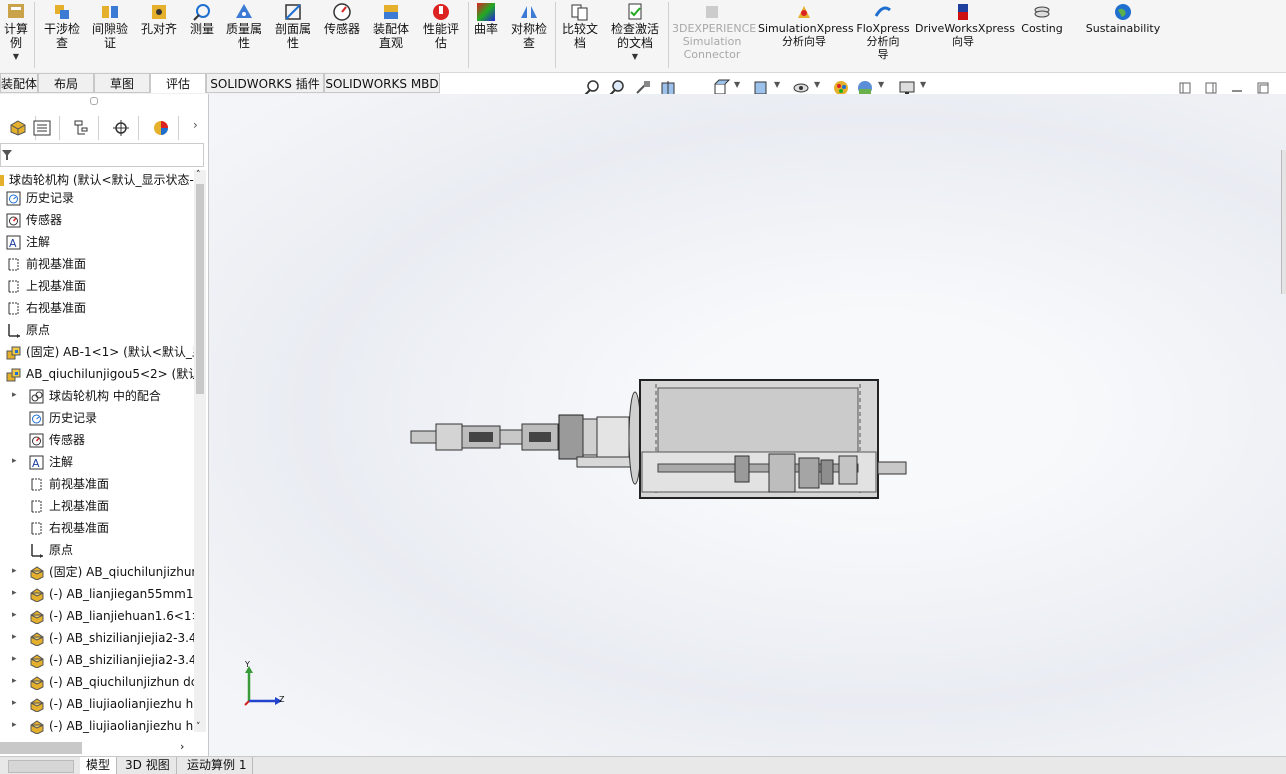 The height and width of the screenshot is (774, 1286). What do you see at coordinates (217, 765) in the screenshot?
I see `tab-motion-study-1: 运动算例 1` at bounding box center [217, 765].